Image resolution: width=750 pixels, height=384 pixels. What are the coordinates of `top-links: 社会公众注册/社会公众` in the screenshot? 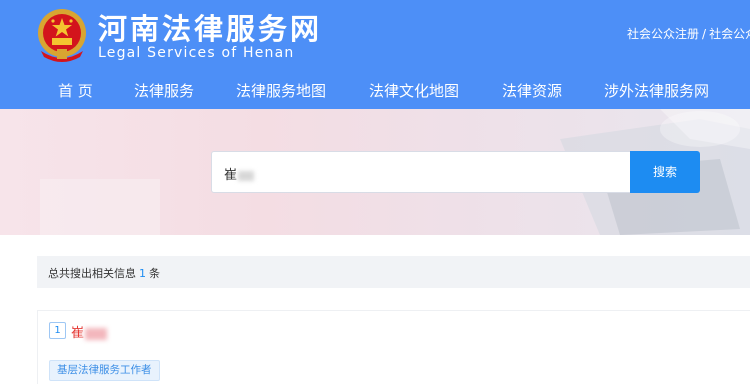 It's located at (688, 33).